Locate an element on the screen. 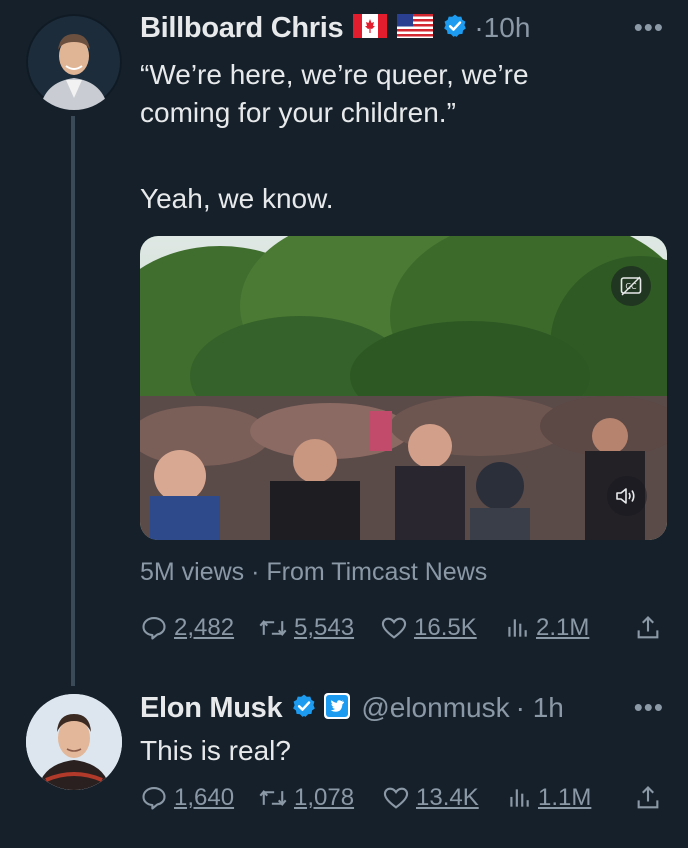 The image size is (688, 848). analytics-button: 2.1M is located at coordinates (546, 628).